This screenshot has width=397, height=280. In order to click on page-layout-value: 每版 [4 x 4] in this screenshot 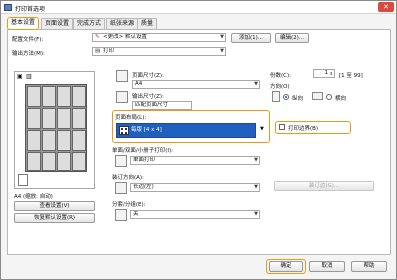, I will do `click(146, 130)`.